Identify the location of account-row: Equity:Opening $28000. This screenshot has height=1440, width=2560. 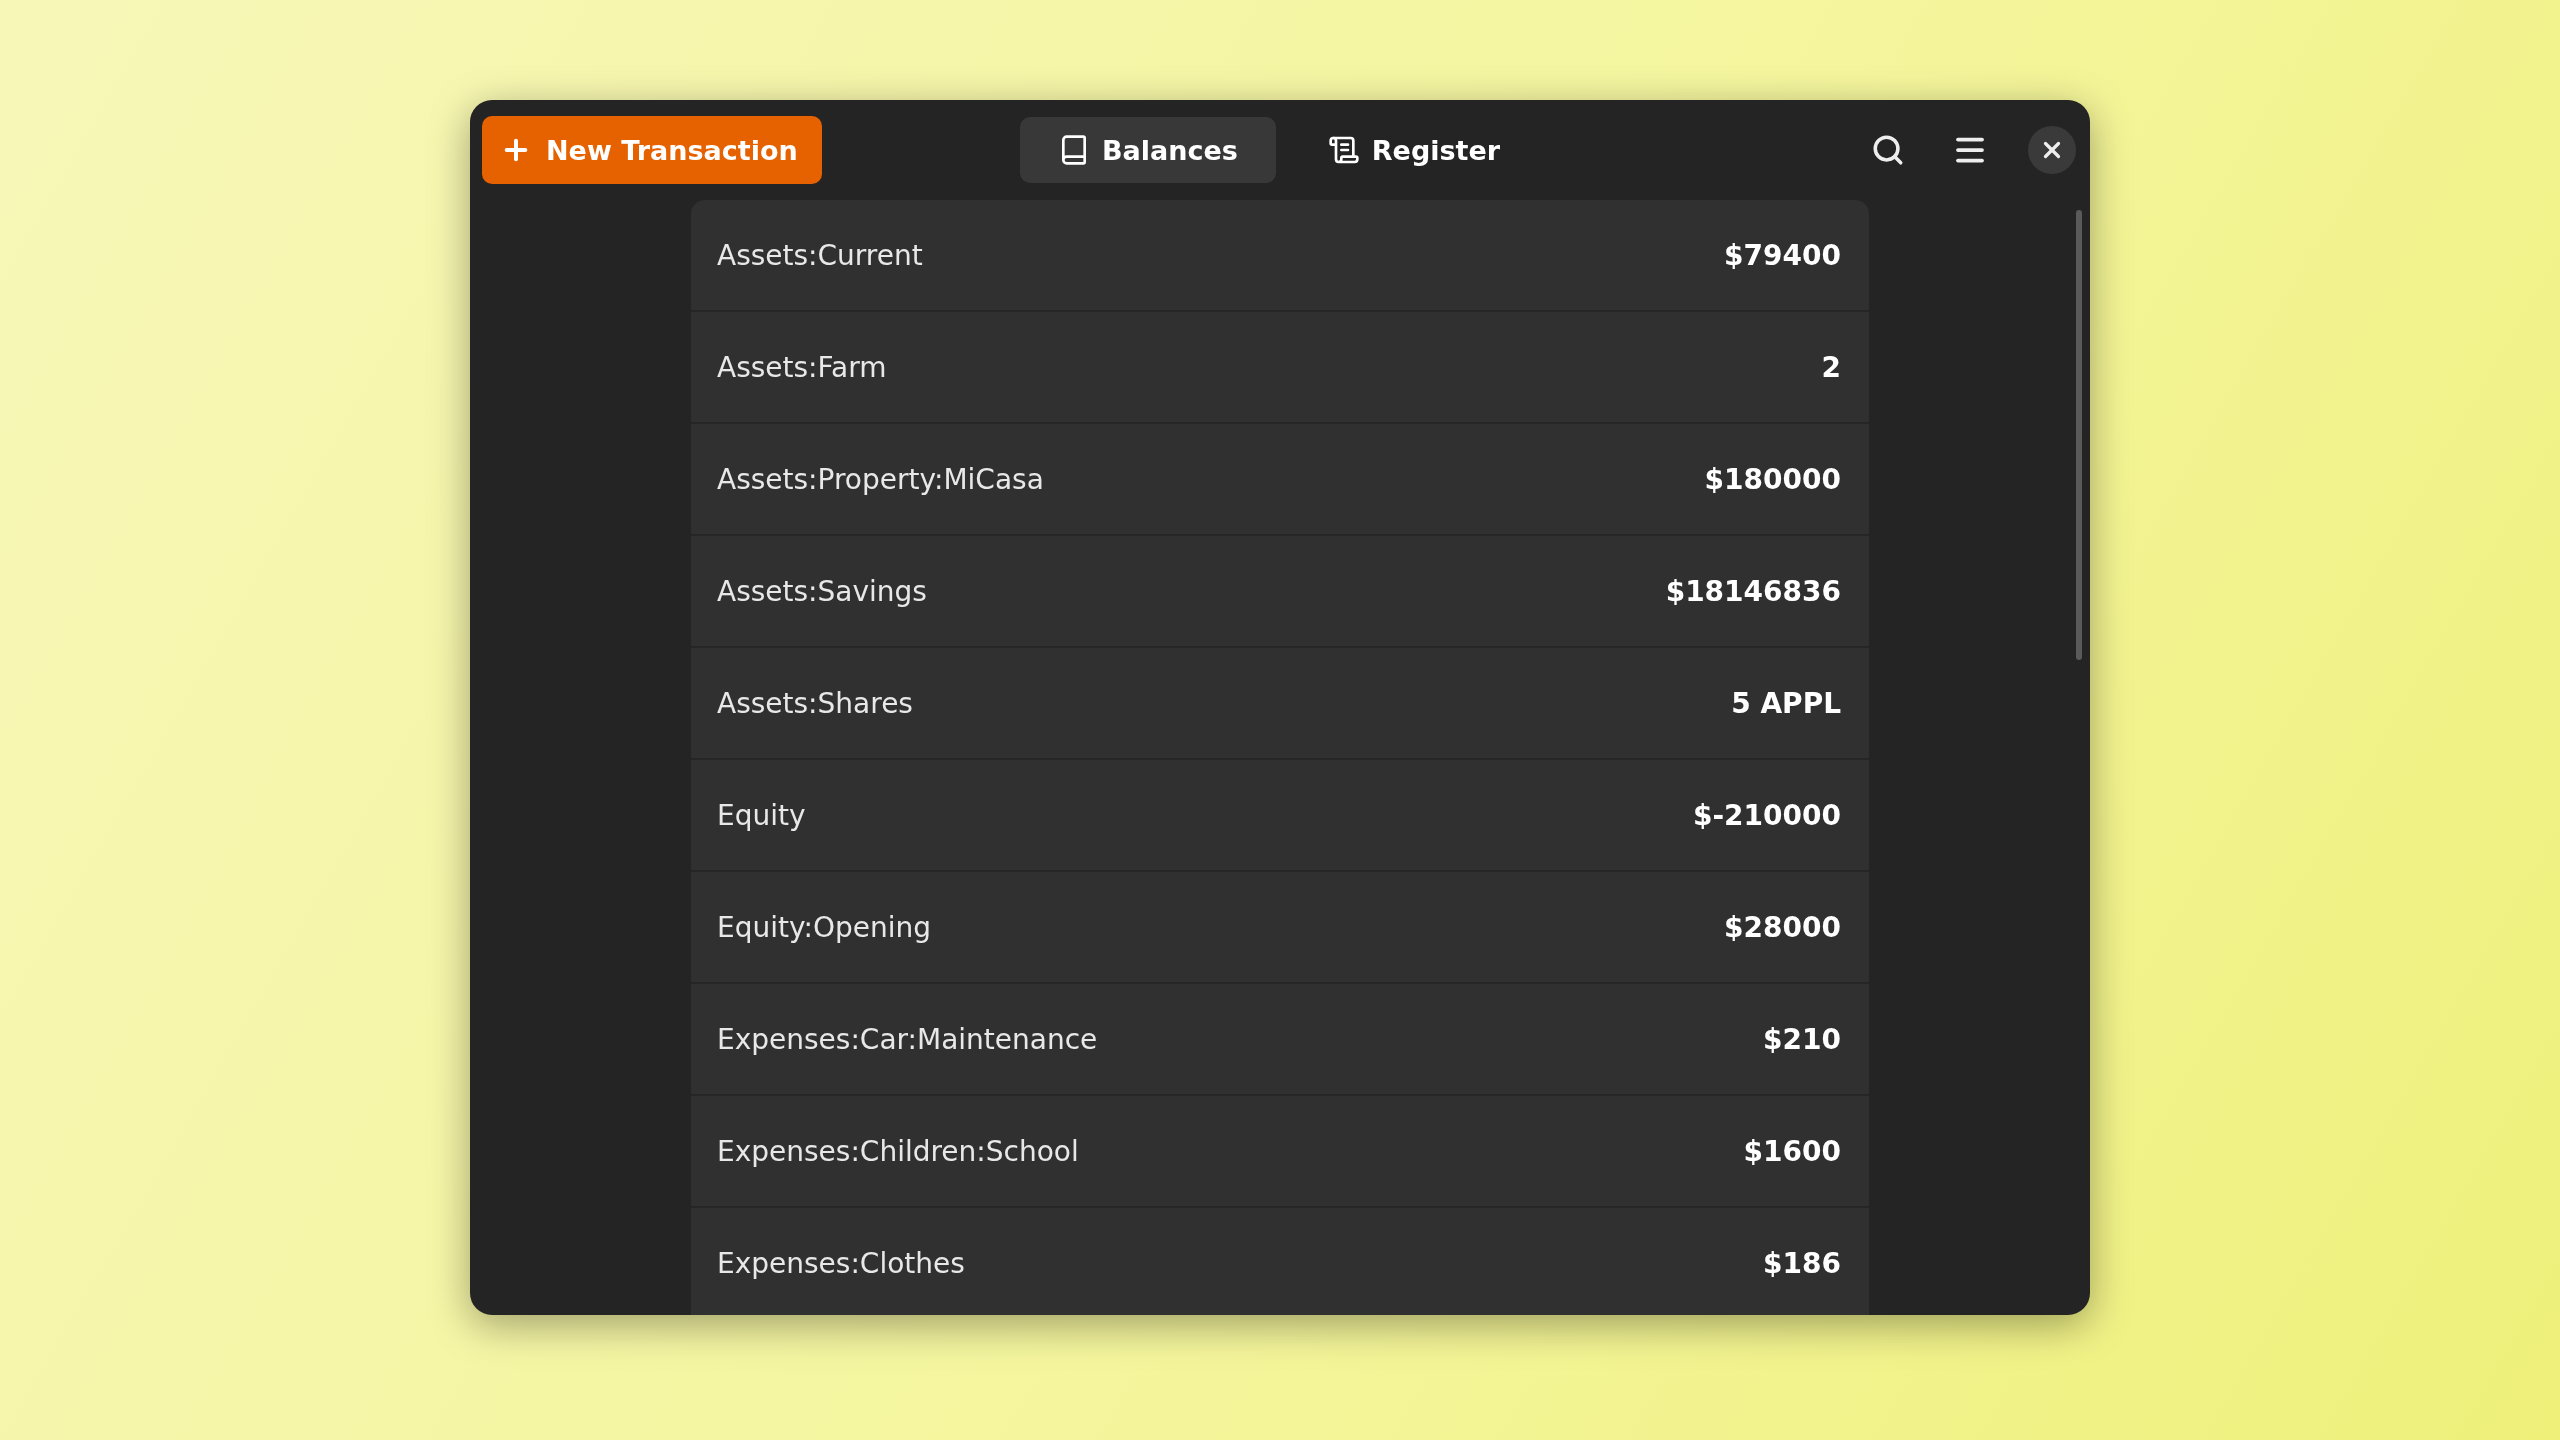
(1280, 928).